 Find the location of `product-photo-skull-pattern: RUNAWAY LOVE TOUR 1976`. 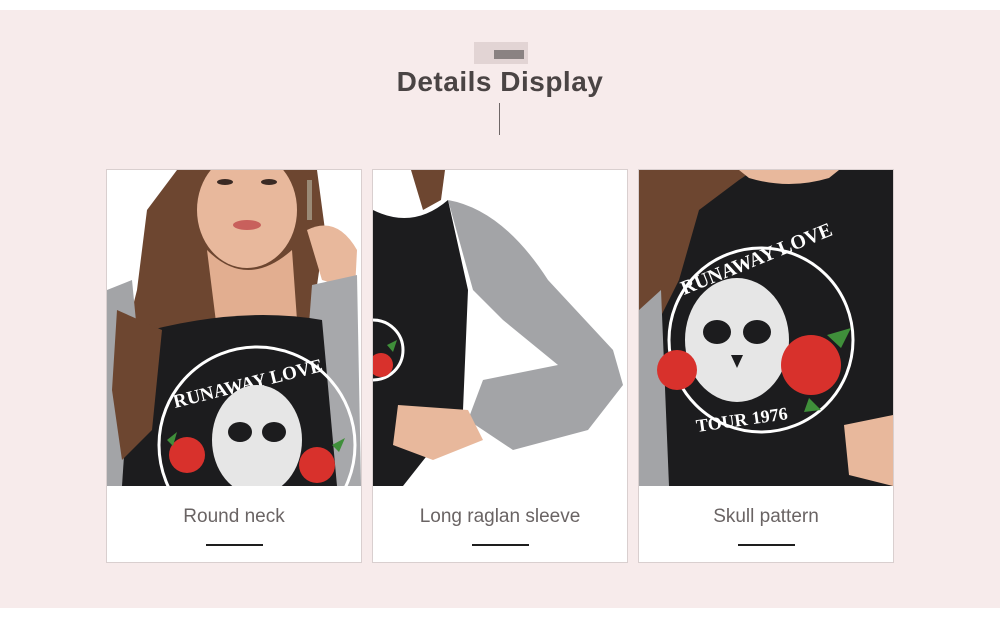

product-photo-skull-pattern: RUNAWAY LOVE TOUR 1976 is located at coordinates (766, 328).